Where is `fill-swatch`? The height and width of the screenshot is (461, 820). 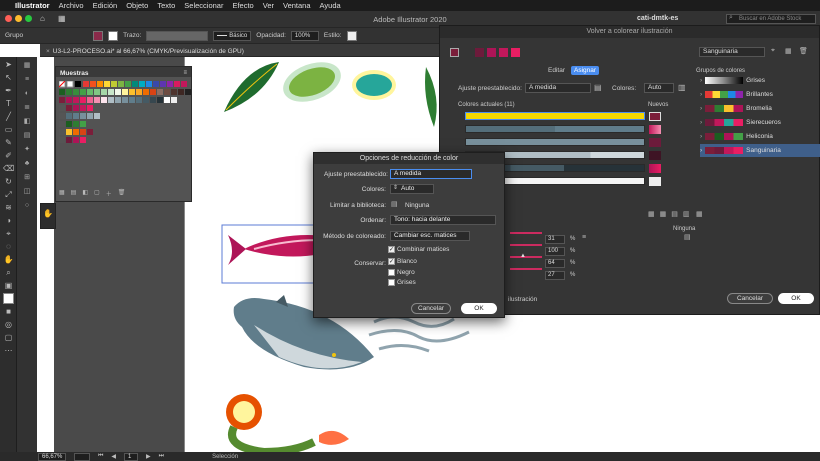 fill-swatch is located at coordinates (98, 35).